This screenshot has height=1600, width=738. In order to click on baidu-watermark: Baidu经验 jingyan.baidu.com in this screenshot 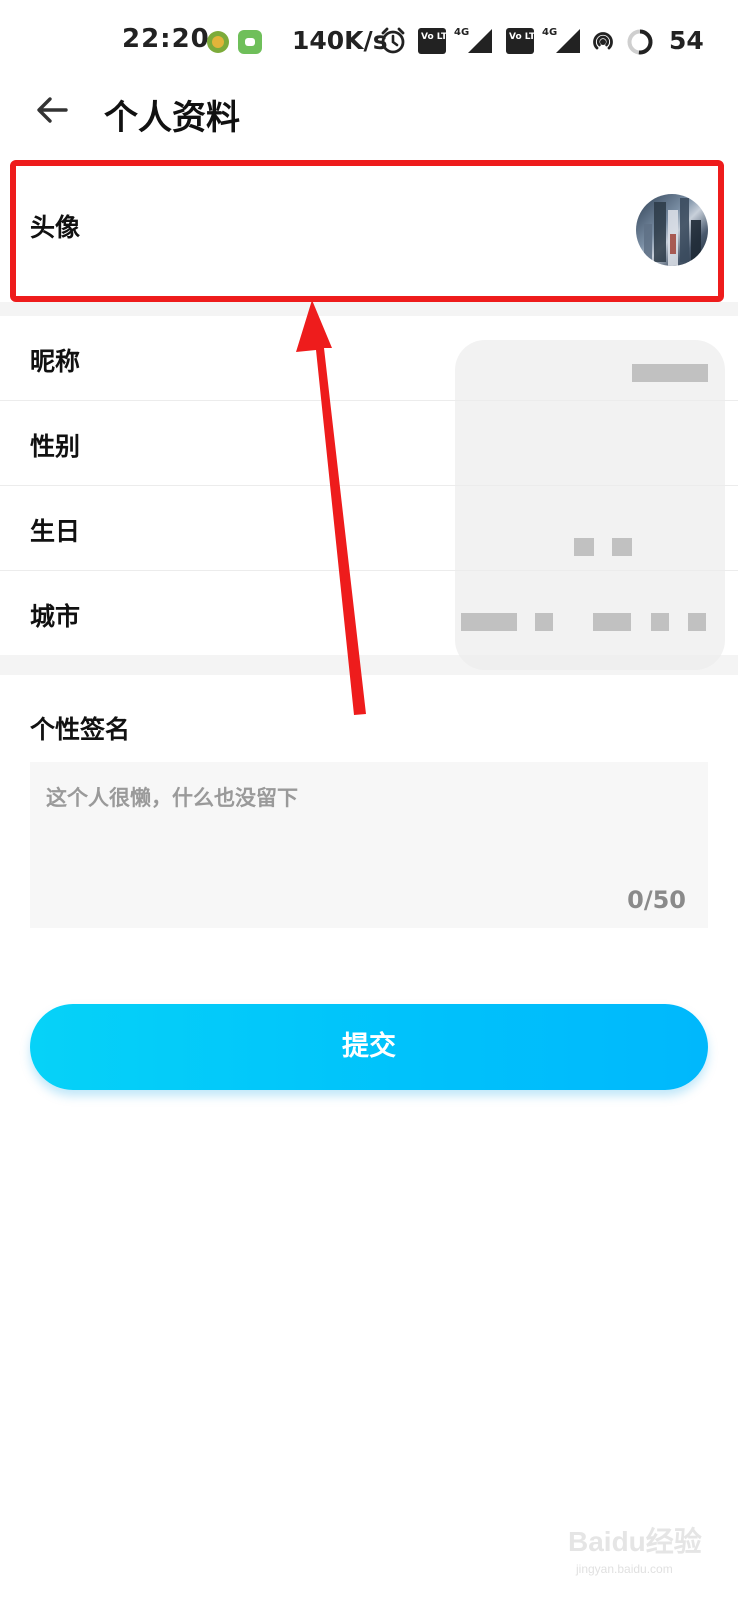, I will do `click(638, 1551)`.